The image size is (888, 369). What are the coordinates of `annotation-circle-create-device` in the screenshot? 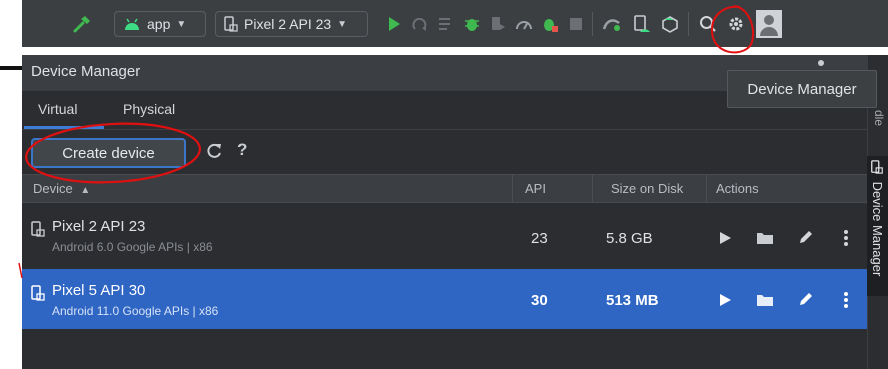 It's located at (113, 153).